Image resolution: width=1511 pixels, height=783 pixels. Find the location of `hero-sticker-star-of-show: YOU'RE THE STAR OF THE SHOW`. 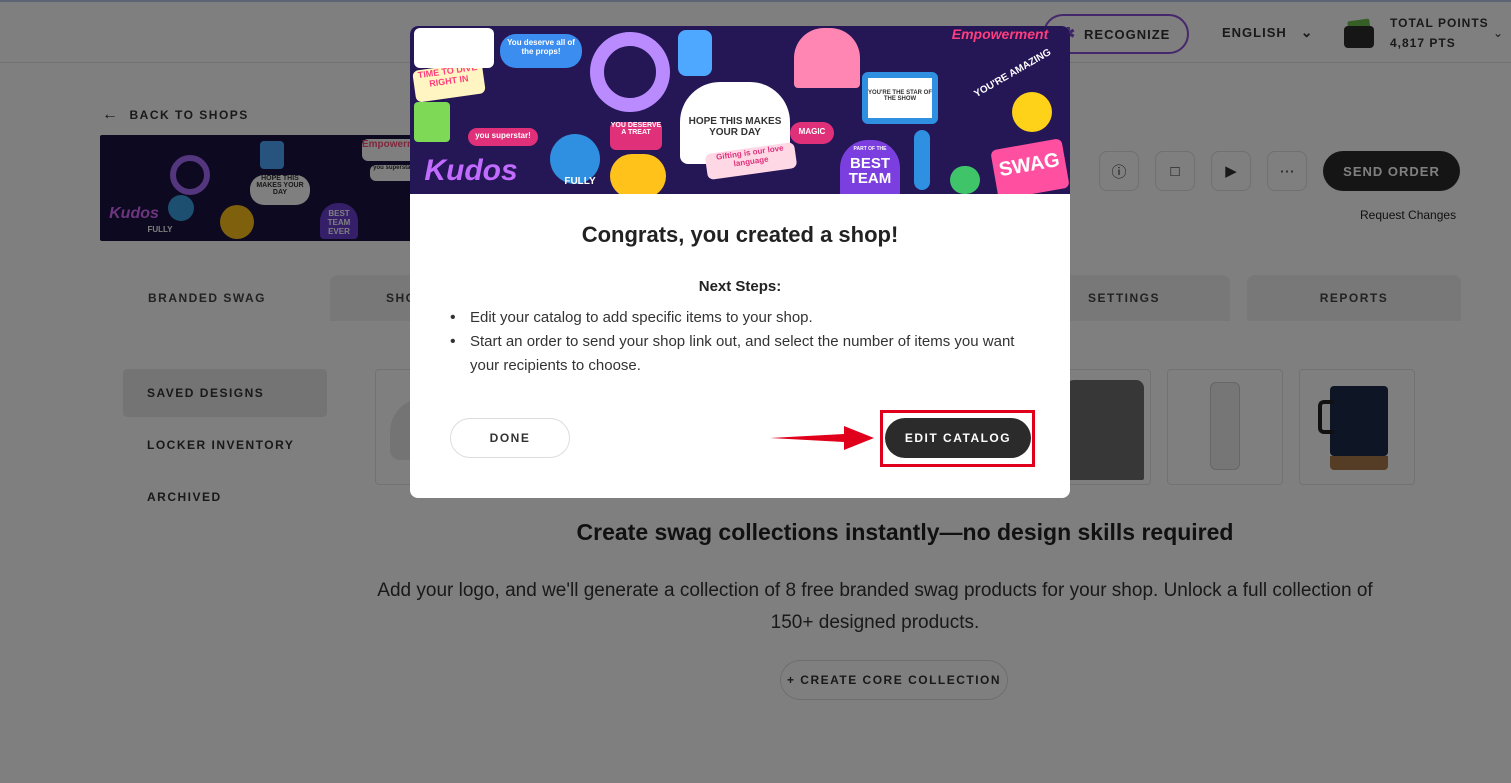

hero-sticker-star-of-show: YOU'RE THE STAR OF THE SHOW is located at coordinates (900, 98).